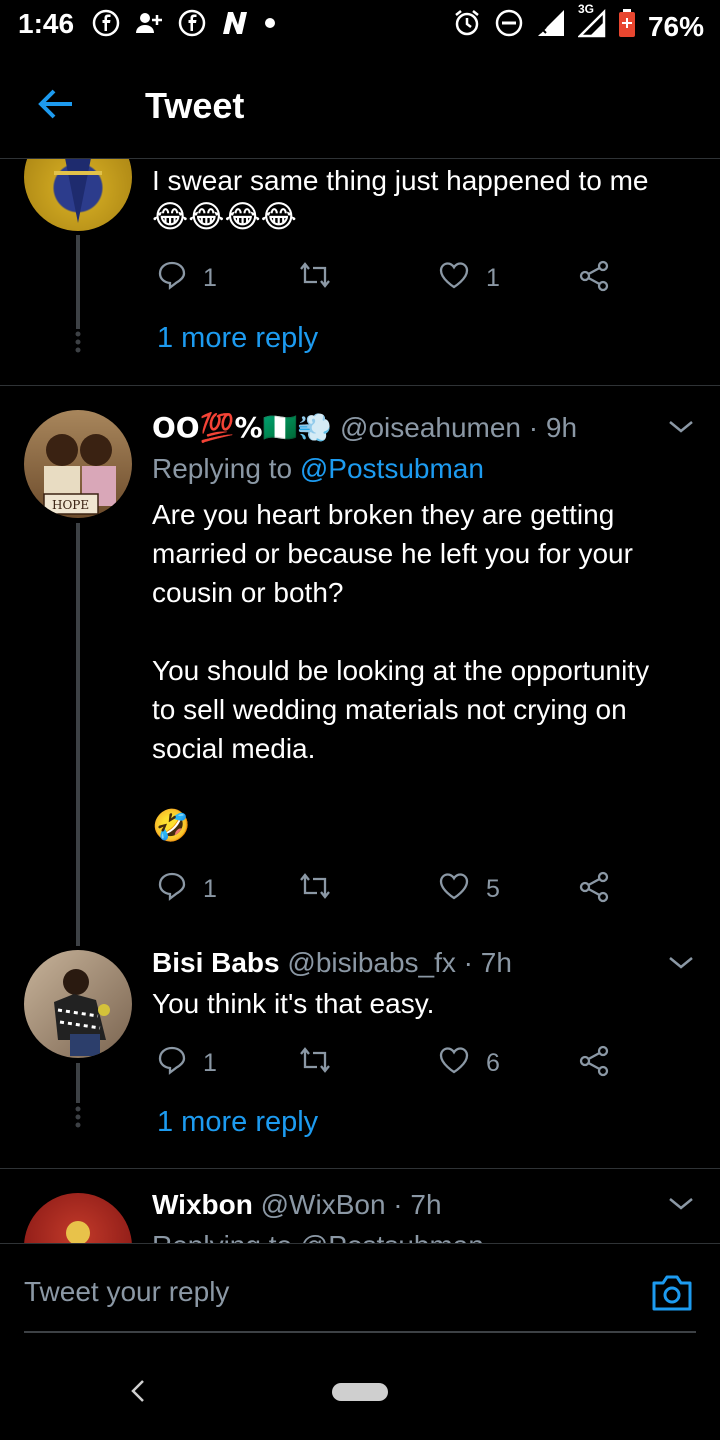 This screenshot has height=1440, width=720. Describe the element at coordinates (360, 1392) in the screenshot. I see `home-pill` at that location.